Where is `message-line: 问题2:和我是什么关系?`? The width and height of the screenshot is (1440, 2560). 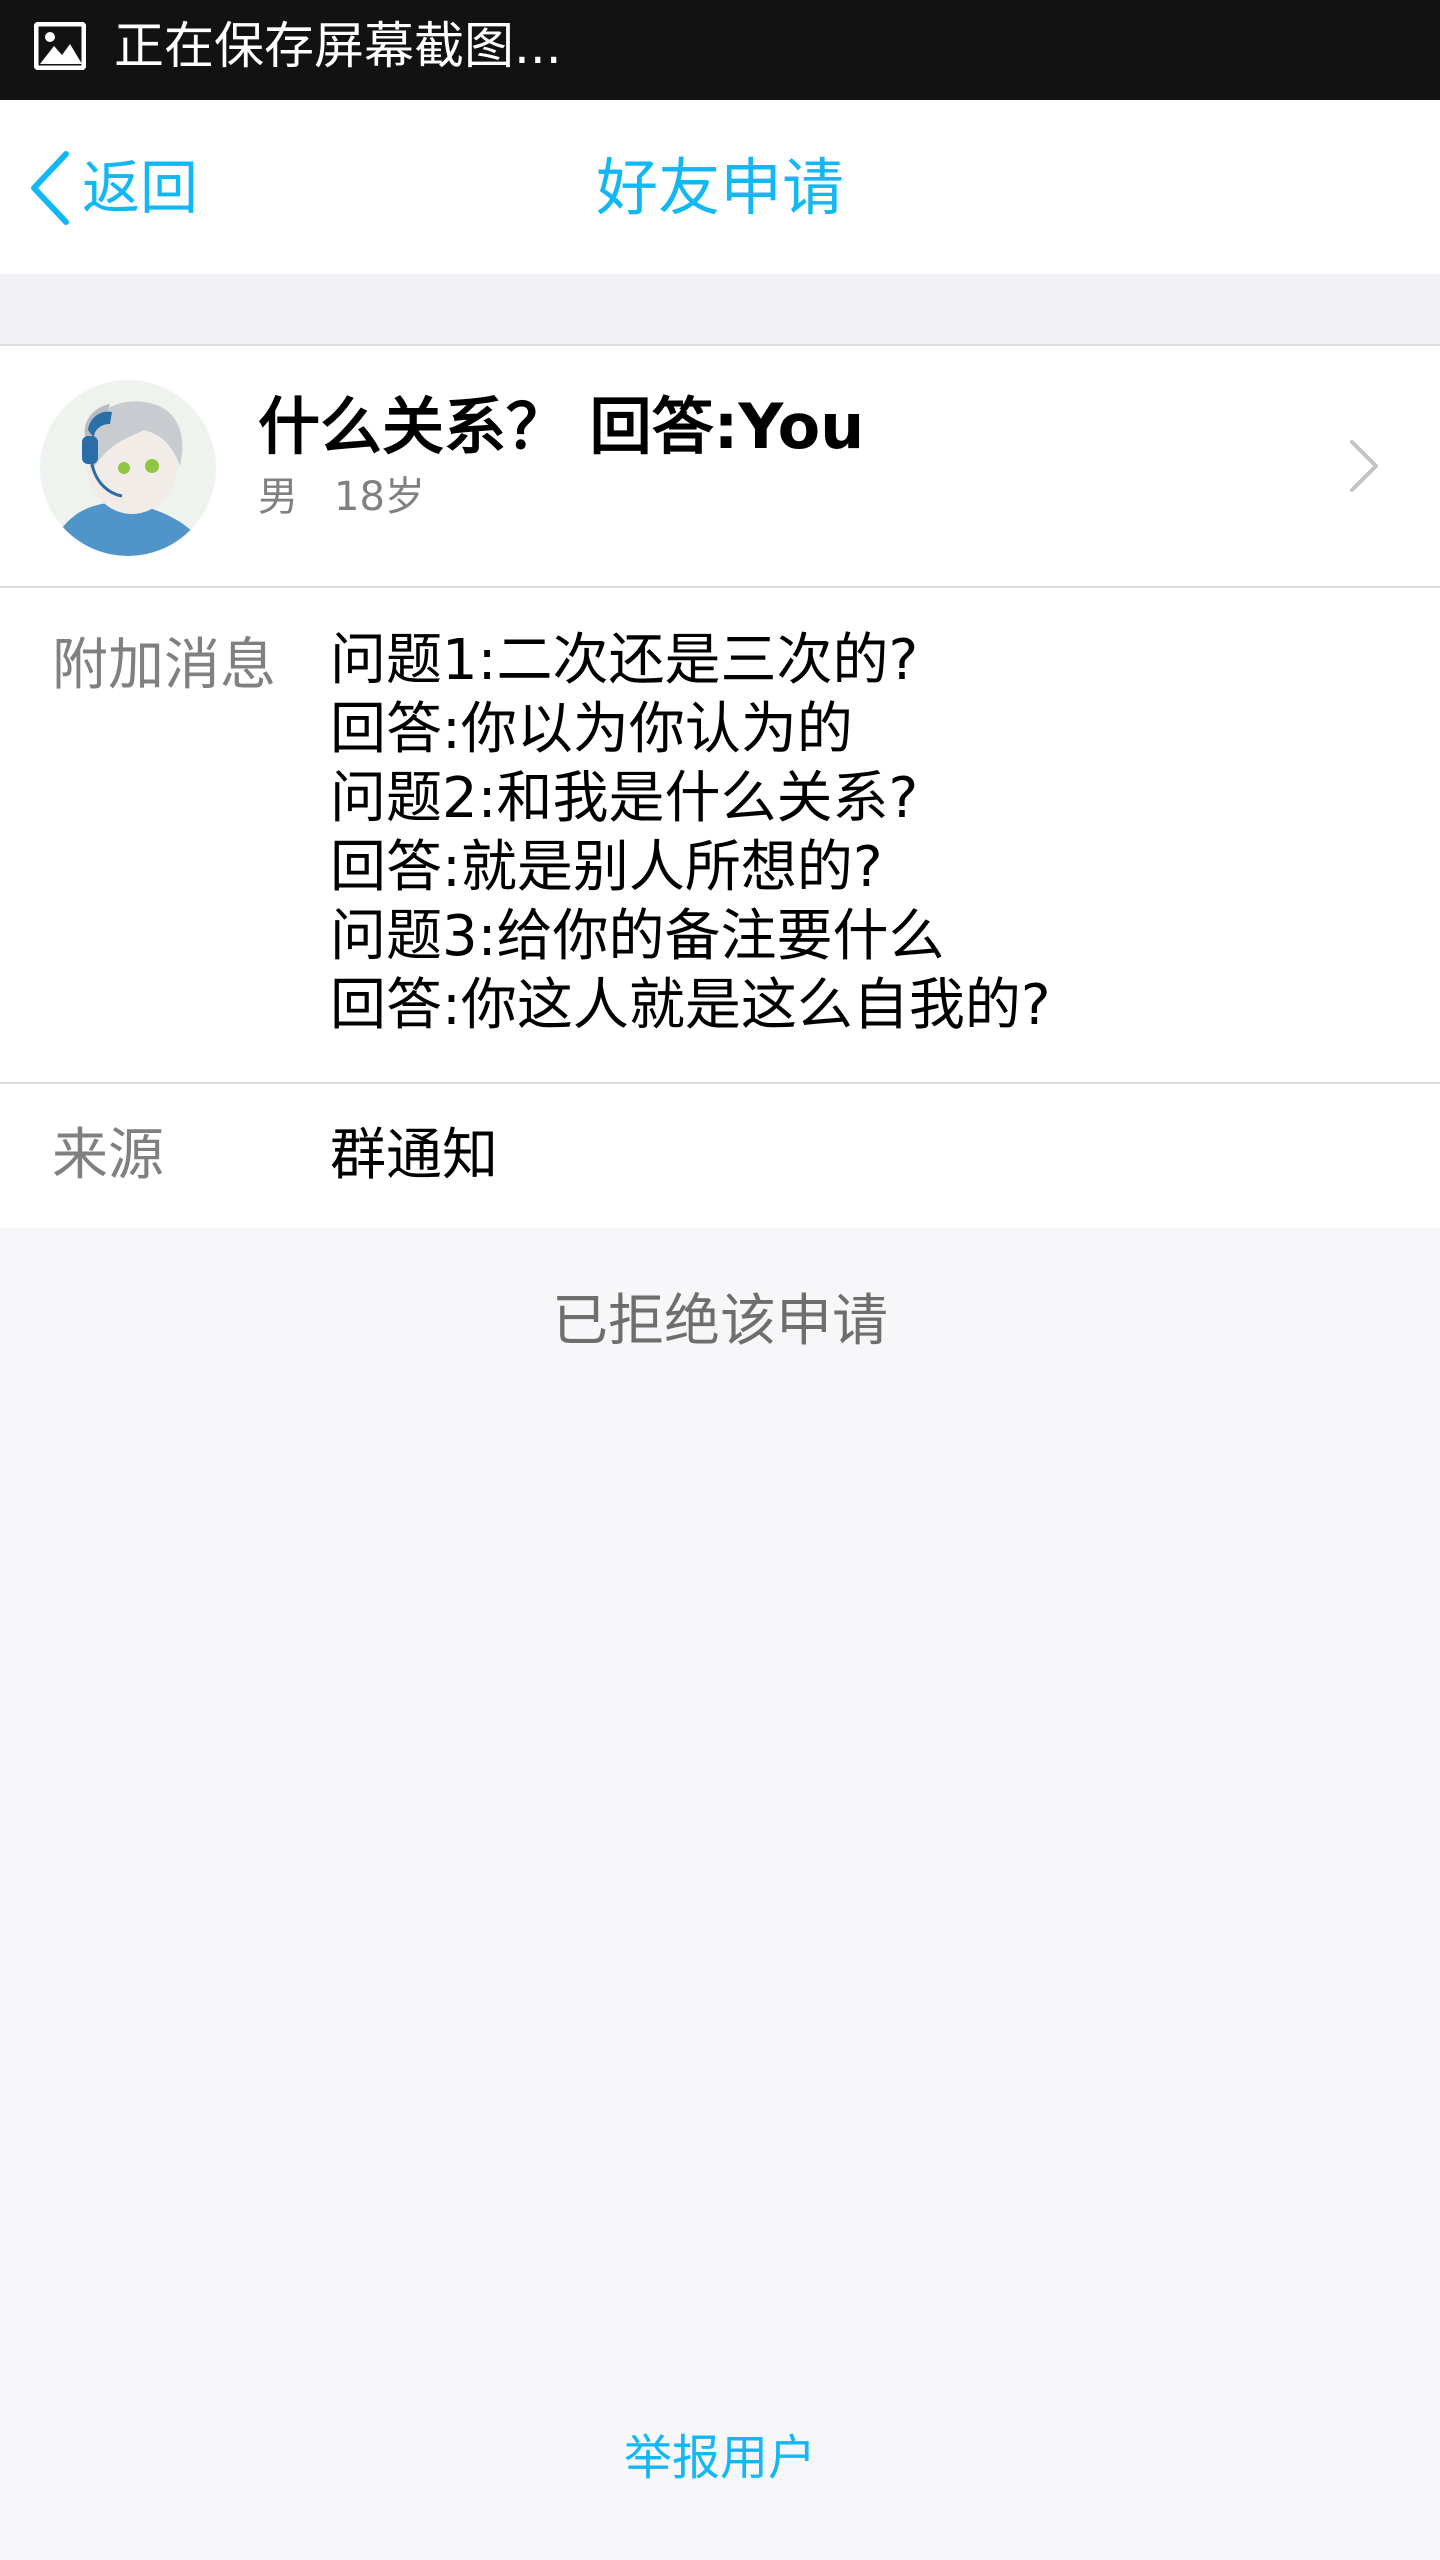 message-line: 问题2:和我是什么关系? is located at coordinates (624, 798).